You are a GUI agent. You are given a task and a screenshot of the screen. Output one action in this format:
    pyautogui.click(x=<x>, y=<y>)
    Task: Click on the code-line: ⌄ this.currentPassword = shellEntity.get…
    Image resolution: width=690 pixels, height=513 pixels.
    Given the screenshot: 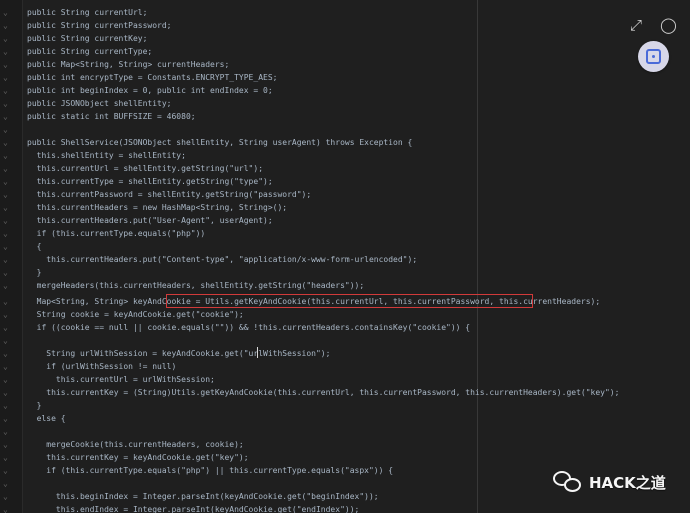 What is the action you would take?
    pyautogui.click(x=345, y=194)
    